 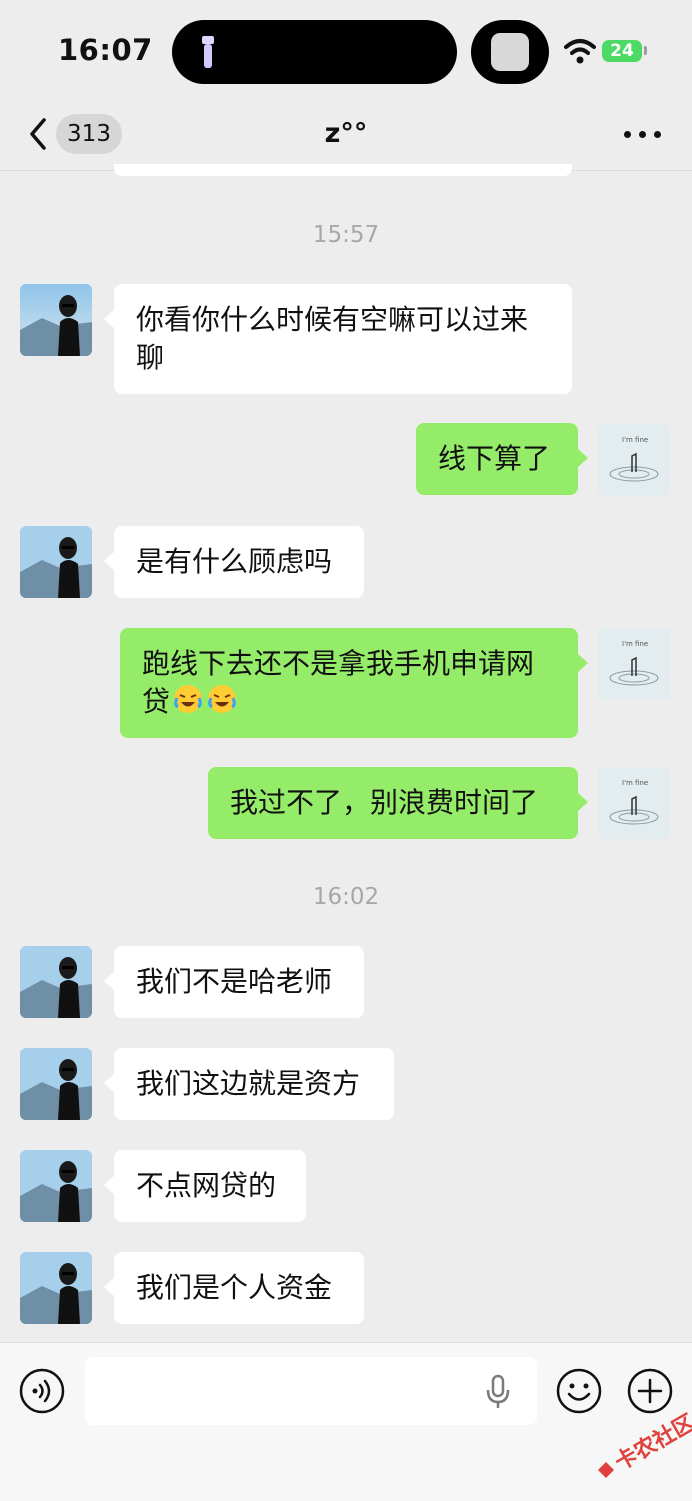 What do you see at coordinates (502, 459) in the screenshot?
I see `message-bubble-sent: 线下算了` at bounding box center [502, 459].